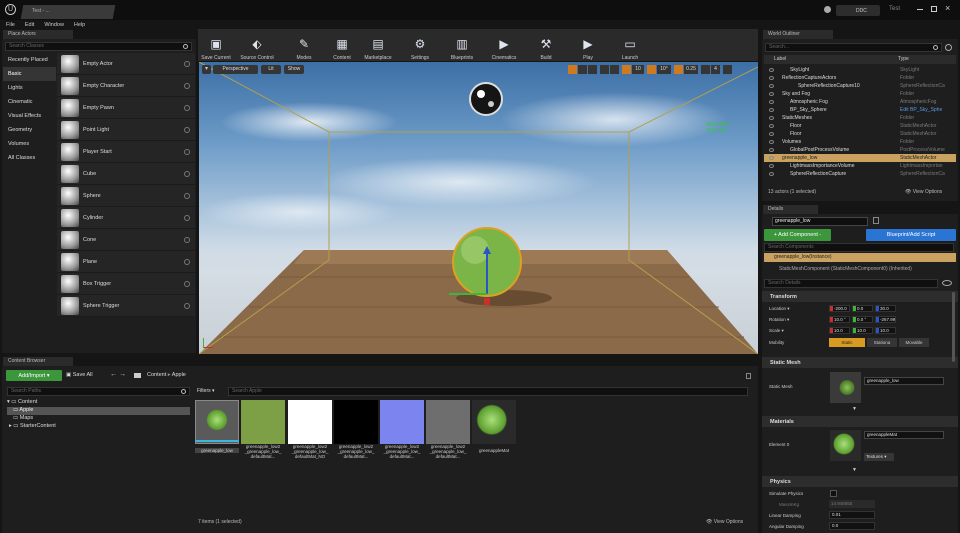 The height and width of the screenshot is (533, 960). Describe the element at coordinates (860, 257) in the screenshot. I see `instance-row: greenapple_low(Instance)` at that location.